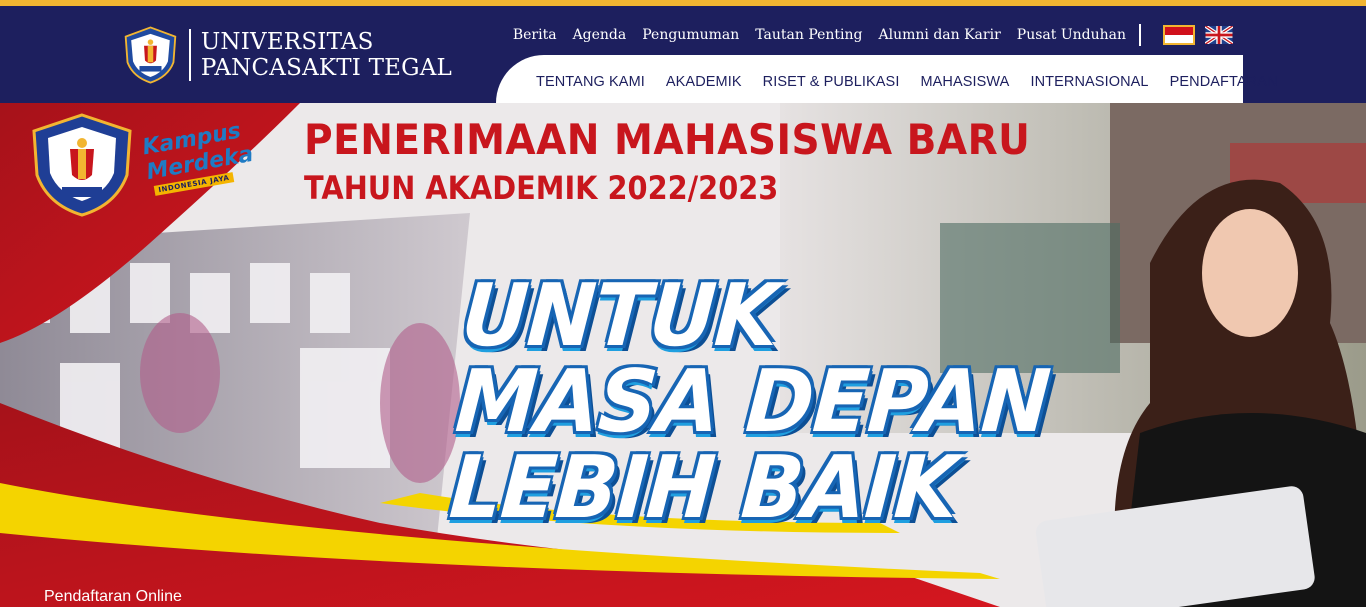 The height and width of the screenshot is (607, 1366). I want to click on main-nav-pendaftaran: PENDAFTARAN, so click(1224, 82).